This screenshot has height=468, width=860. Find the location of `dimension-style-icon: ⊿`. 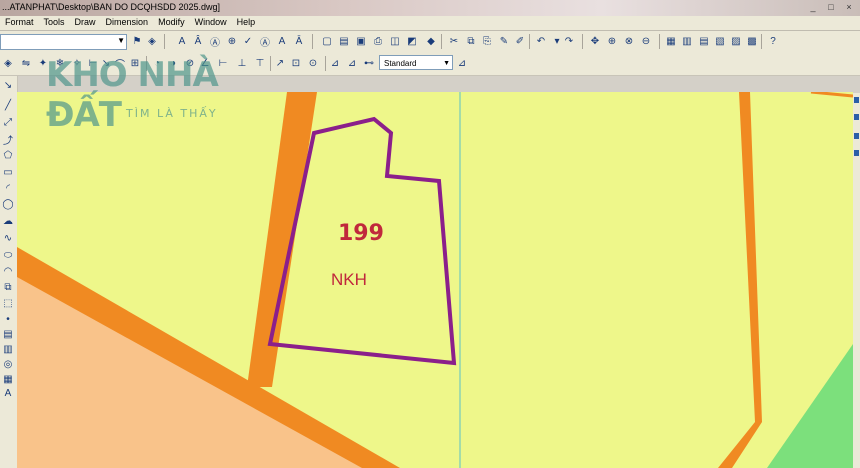

dimension-style-icon: ⊿ is located at coordinates (462, 63).